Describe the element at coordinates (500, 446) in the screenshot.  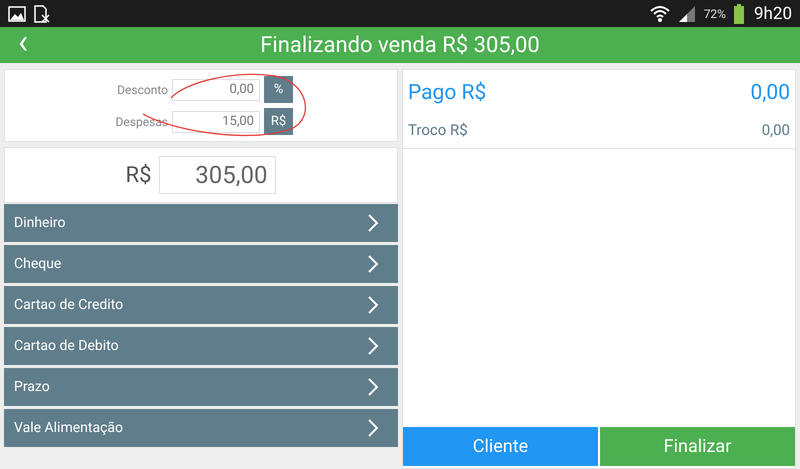
I see `customer-button: Cliente` at that location.